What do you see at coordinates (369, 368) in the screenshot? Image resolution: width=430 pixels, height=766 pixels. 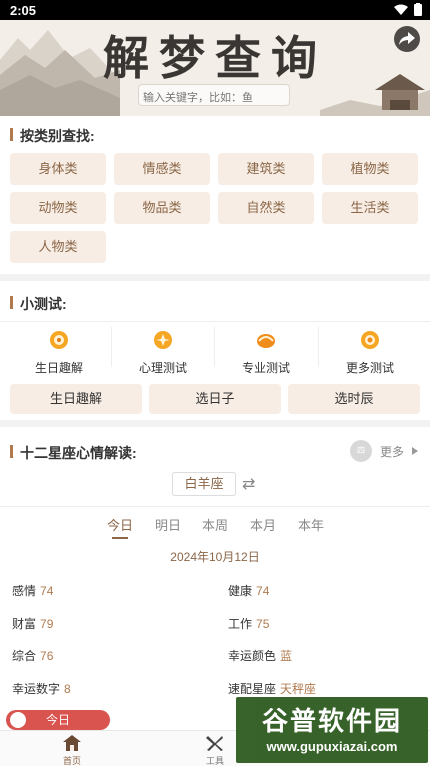 I see `quiz-more-label: 更多测试` at bounding box center [369, 368].